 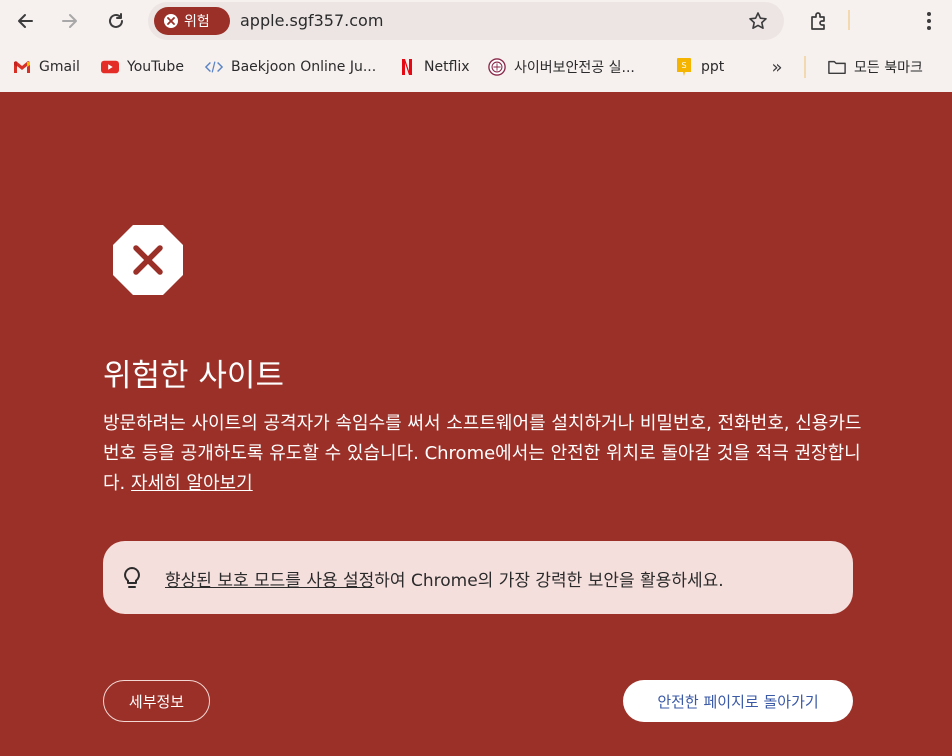 I want to click on learn-more-link: 자세히 알아보기, so click(x=192, y=483).